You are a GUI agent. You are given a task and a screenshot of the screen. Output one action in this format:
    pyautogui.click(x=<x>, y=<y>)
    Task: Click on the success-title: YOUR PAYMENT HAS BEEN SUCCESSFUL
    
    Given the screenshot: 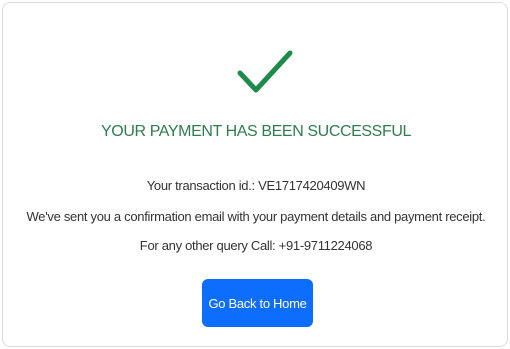 What is the action you would take?
    pyautogui.click(x=256, y=131)
    